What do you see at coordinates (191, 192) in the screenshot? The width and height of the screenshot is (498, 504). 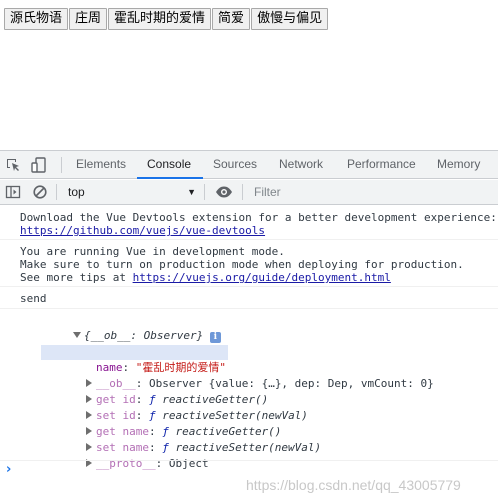 I see `dropdown-arrow-icon: ▼` at bounding box center [191, 192].